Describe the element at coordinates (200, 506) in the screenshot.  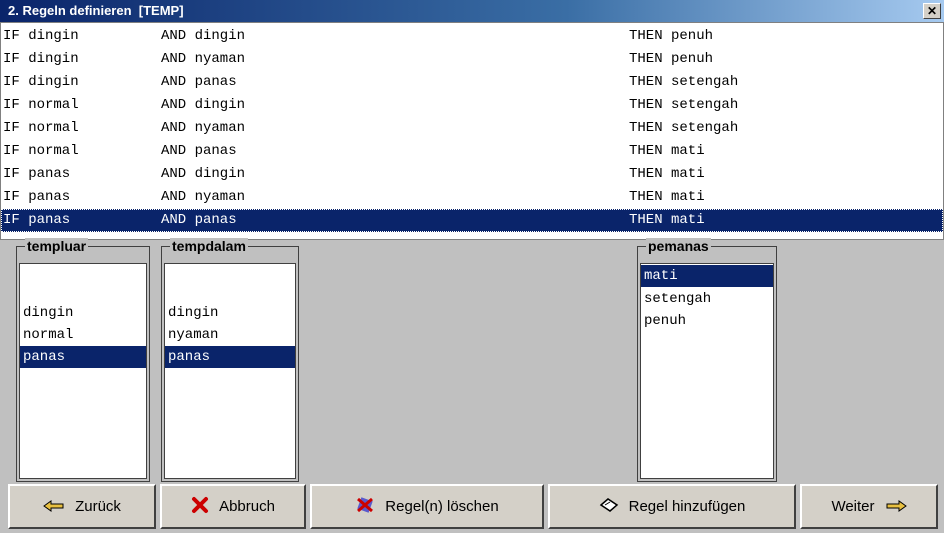
I see `red-x-icon` at that location.